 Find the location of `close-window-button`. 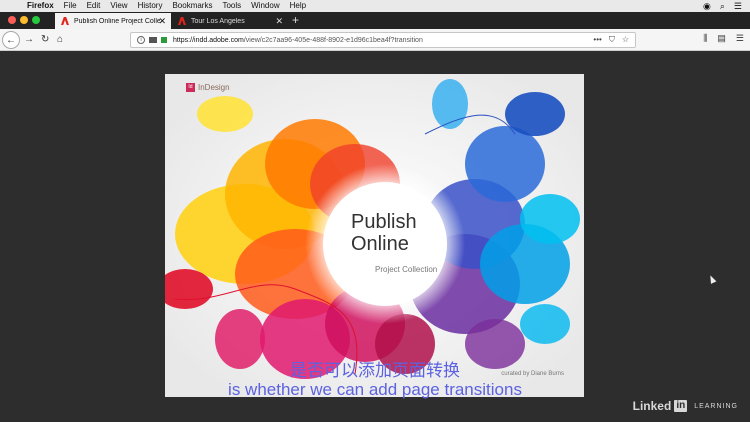

close-window-button is located at coordinates (12, 20).